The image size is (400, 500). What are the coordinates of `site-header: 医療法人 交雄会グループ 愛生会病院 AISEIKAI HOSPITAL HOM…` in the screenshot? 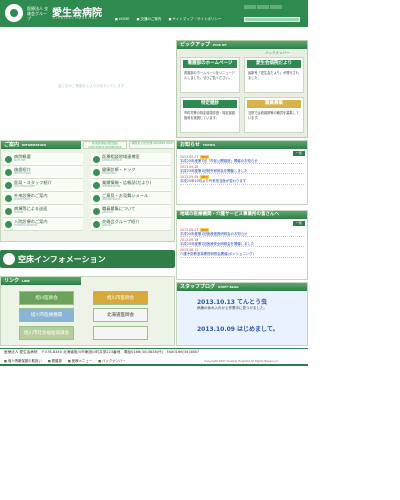 It's located at (154, 13).